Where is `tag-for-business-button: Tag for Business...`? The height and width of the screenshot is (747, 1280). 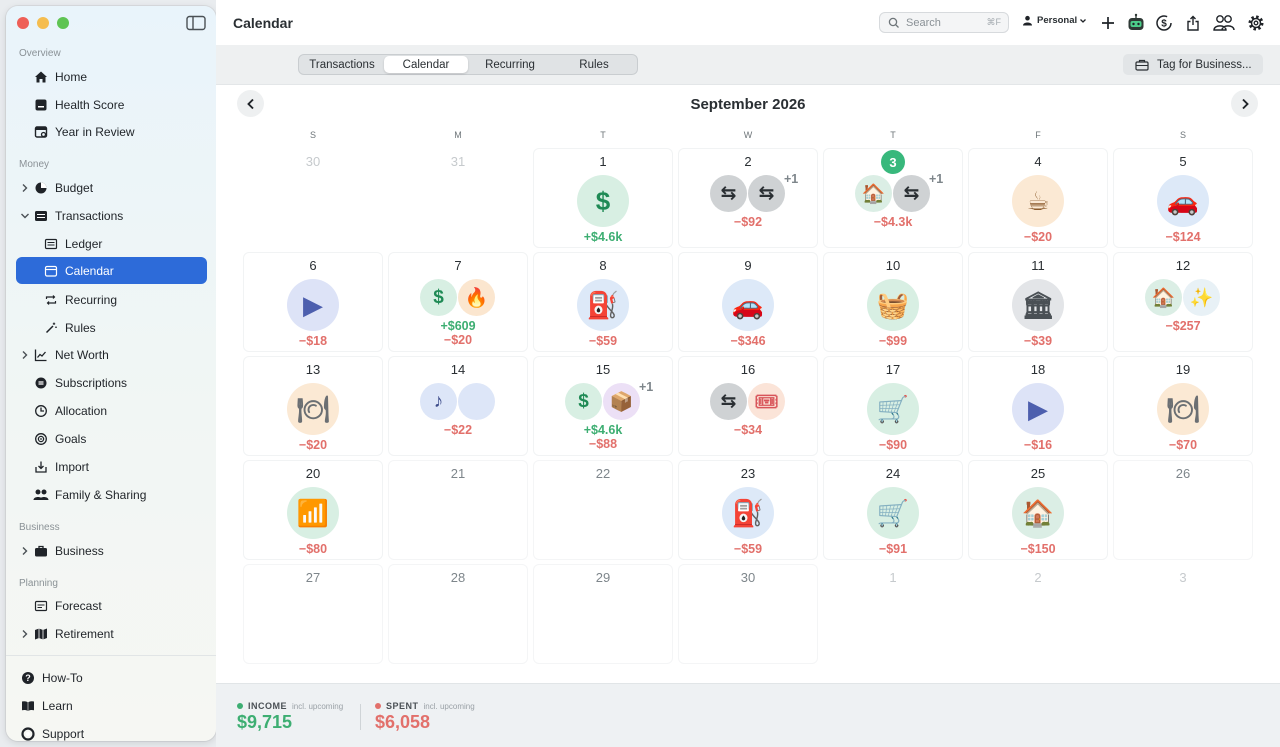
tag-for-business-button: Tag for Business... is located at coordinates (1193, 64).